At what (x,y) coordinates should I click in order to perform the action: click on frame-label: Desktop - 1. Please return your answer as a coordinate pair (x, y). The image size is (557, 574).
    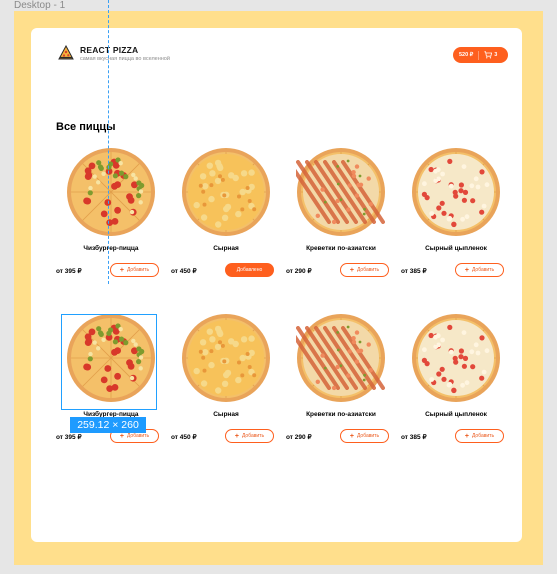
    Looking at the image, I should click on (40, 5).